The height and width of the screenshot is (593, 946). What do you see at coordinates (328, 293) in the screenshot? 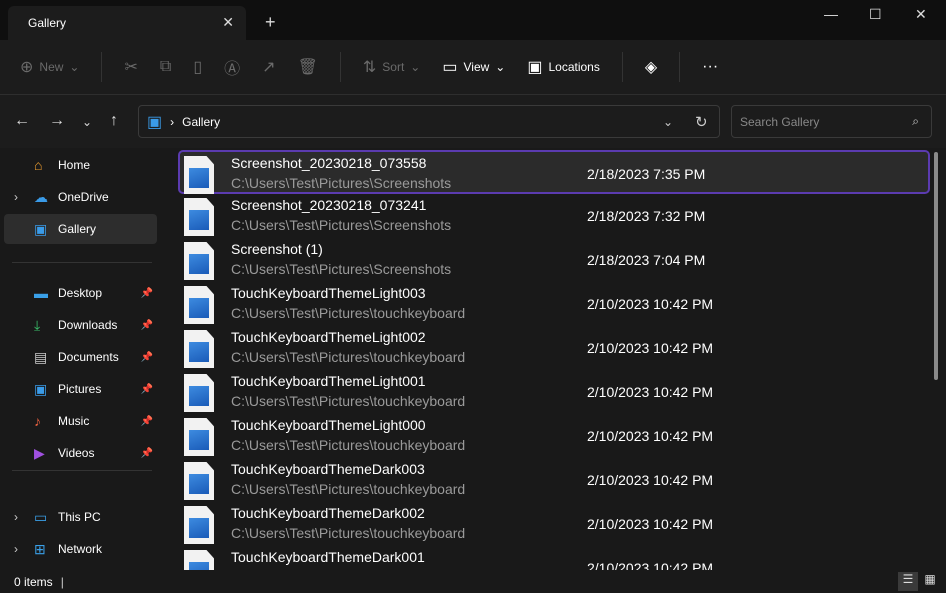
I see `file-name: TouchKeyboardThemeLight003` at bounding box center [328, 293].